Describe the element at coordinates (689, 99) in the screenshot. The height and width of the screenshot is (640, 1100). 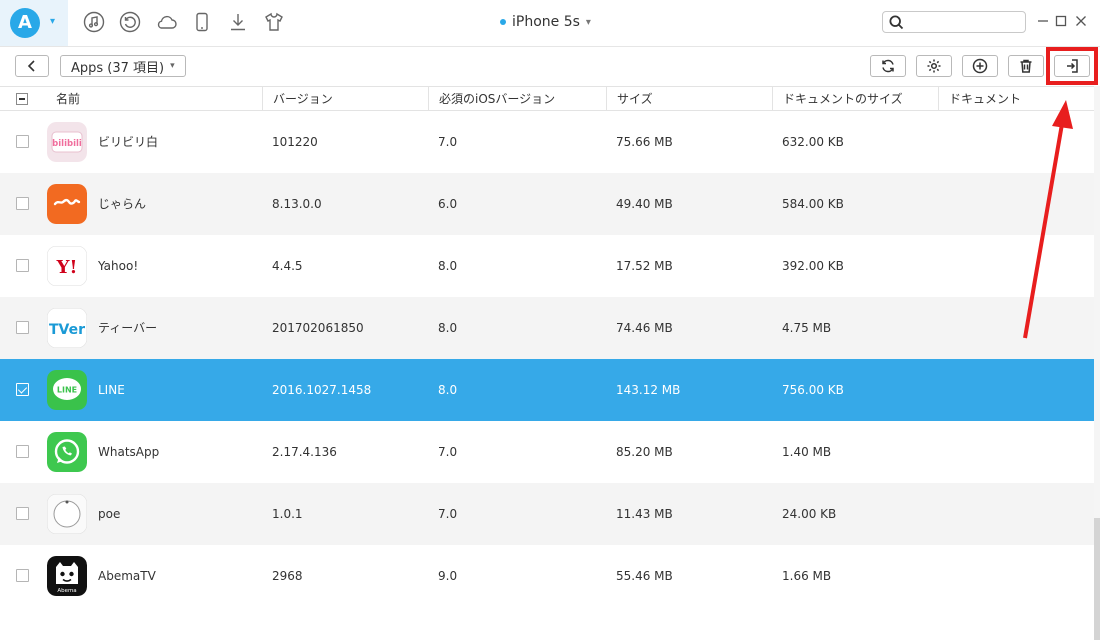
I see `column-header-size: サイズ` at that location.